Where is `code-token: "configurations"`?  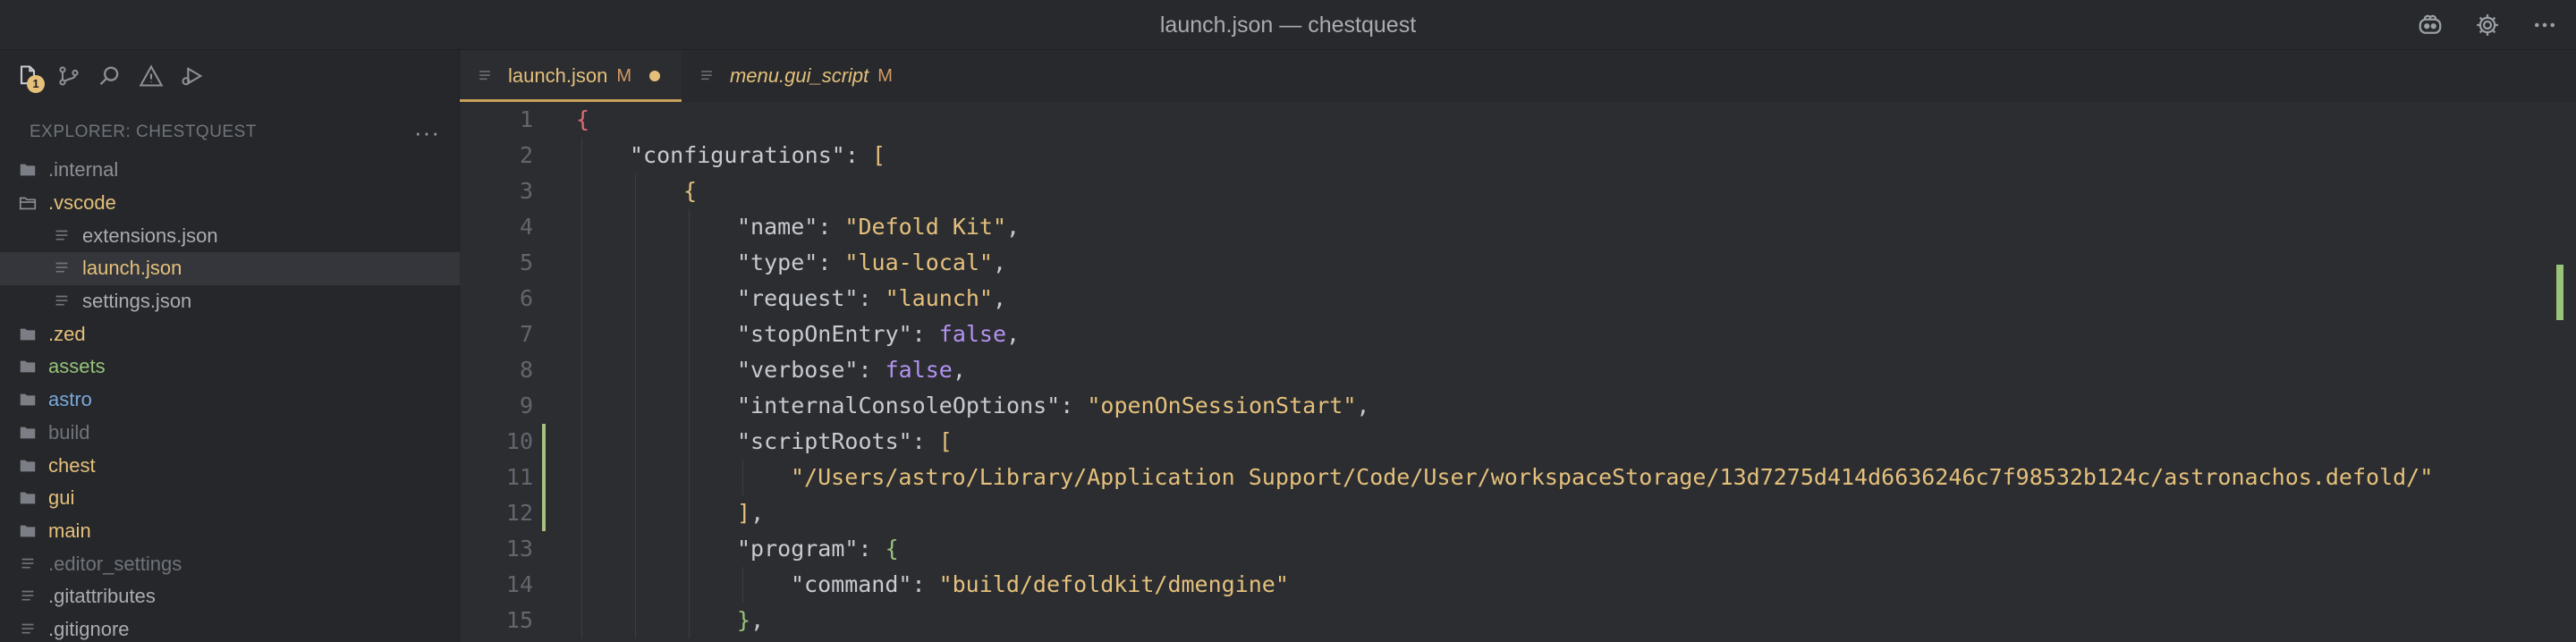 code-token: "configurations" is located at coordinates (737, 155).